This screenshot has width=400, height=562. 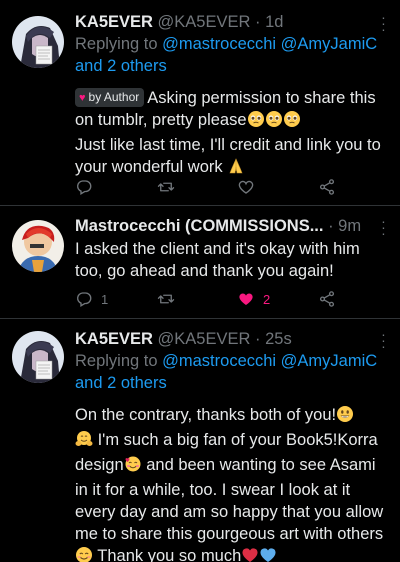 I want to click on reply-count: 1, so click(x=105, y=299).